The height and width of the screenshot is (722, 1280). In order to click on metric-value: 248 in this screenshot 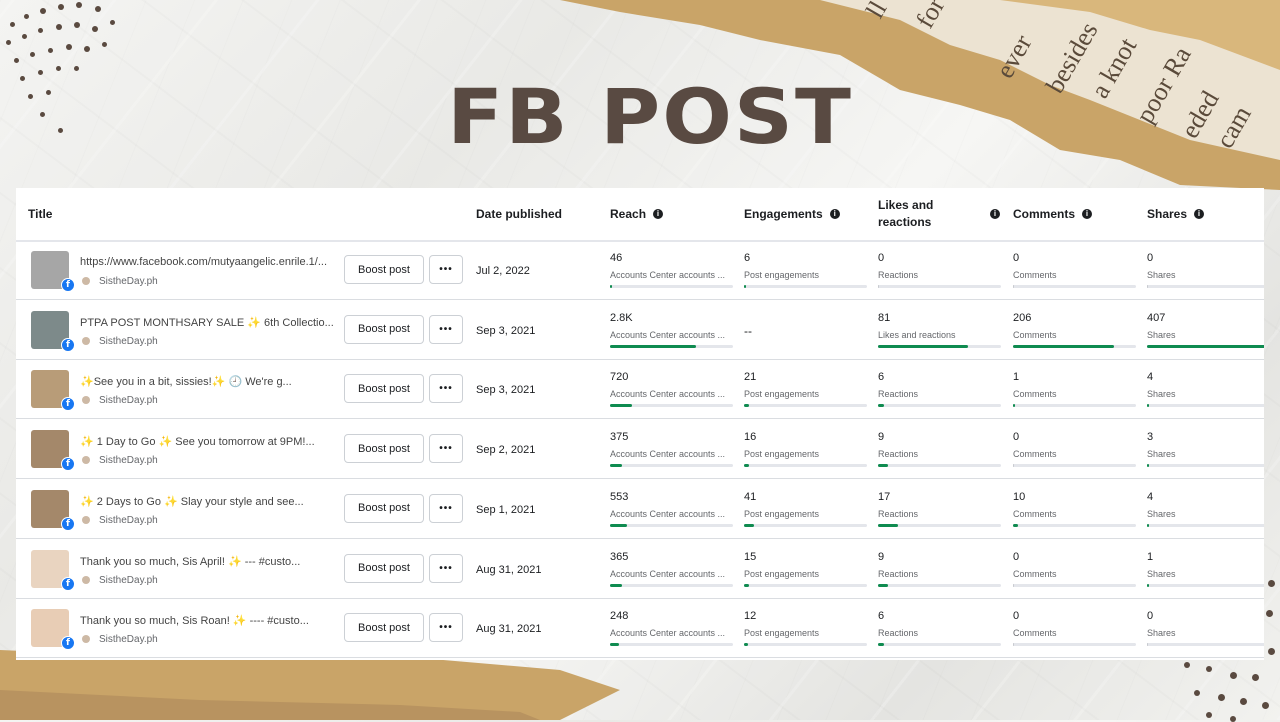, I will do `click(619, 616)`.